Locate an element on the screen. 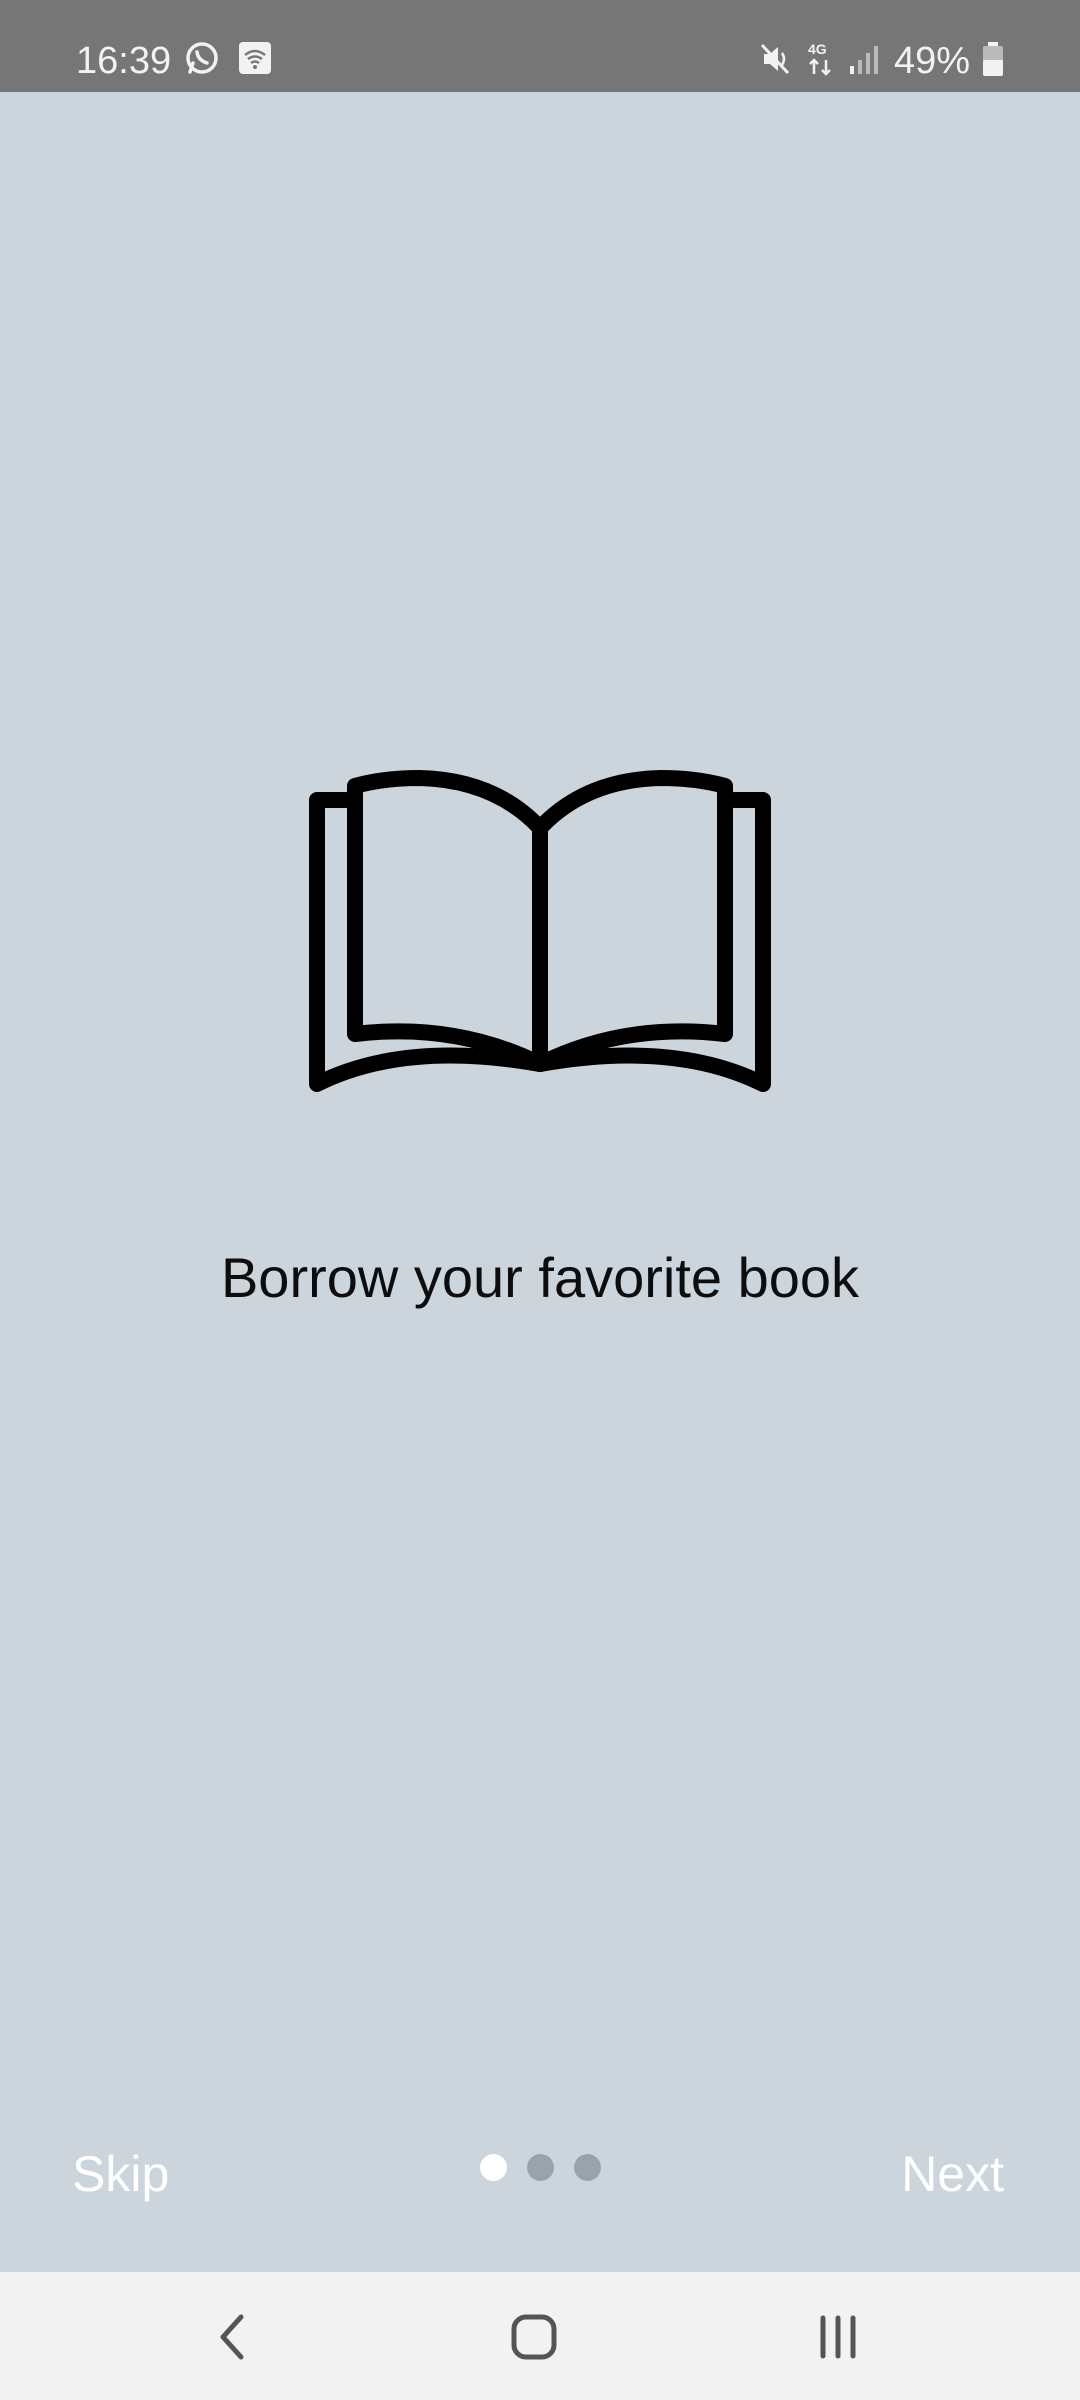  battery-percentage: 49% is located at coordinates (931, 61).